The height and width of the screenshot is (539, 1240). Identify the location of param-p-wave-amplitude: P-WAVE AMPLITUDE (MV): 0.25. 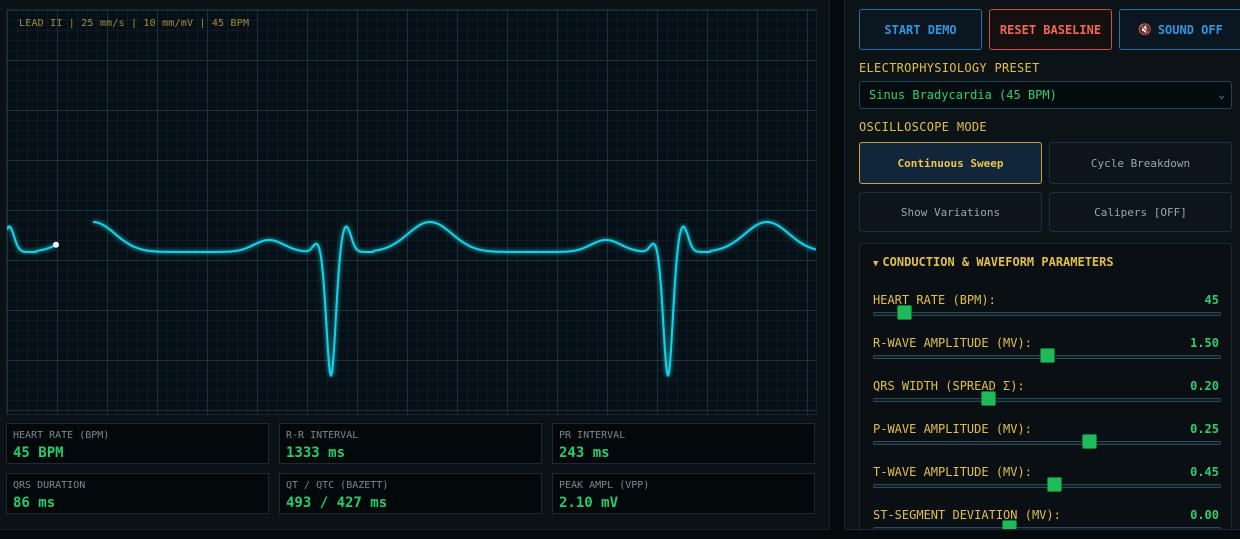
(1047, 442).